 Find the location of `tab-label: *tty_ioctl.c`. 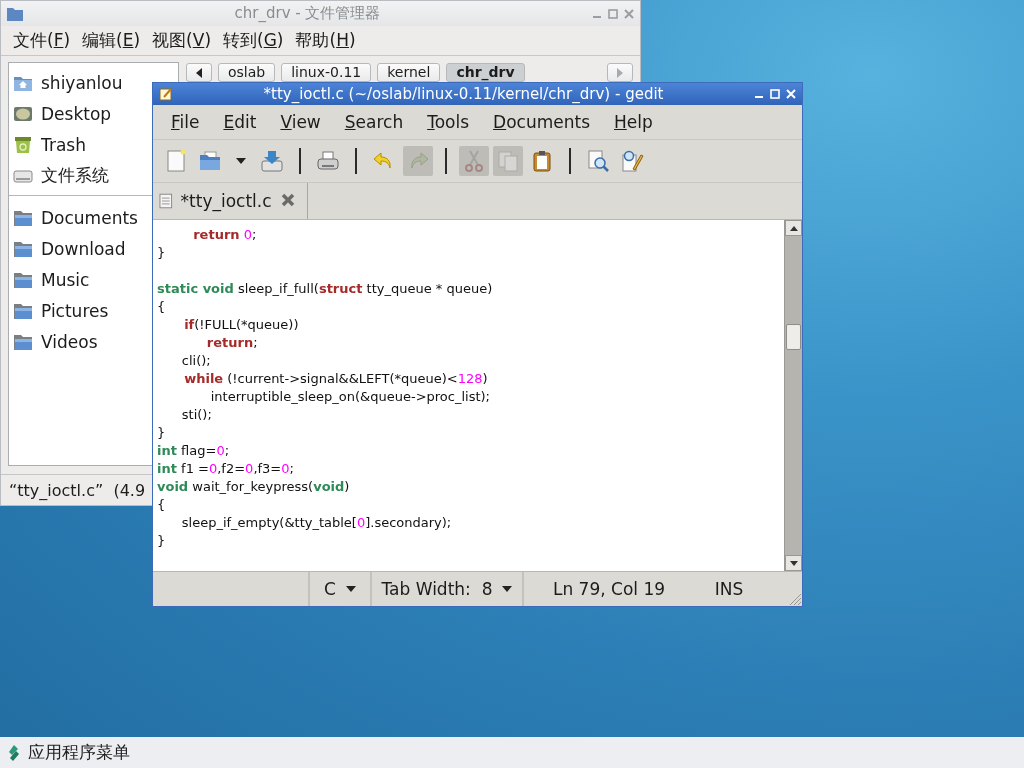

tab-label: *tty_ioctl.c is located at coordinates (226, 201).